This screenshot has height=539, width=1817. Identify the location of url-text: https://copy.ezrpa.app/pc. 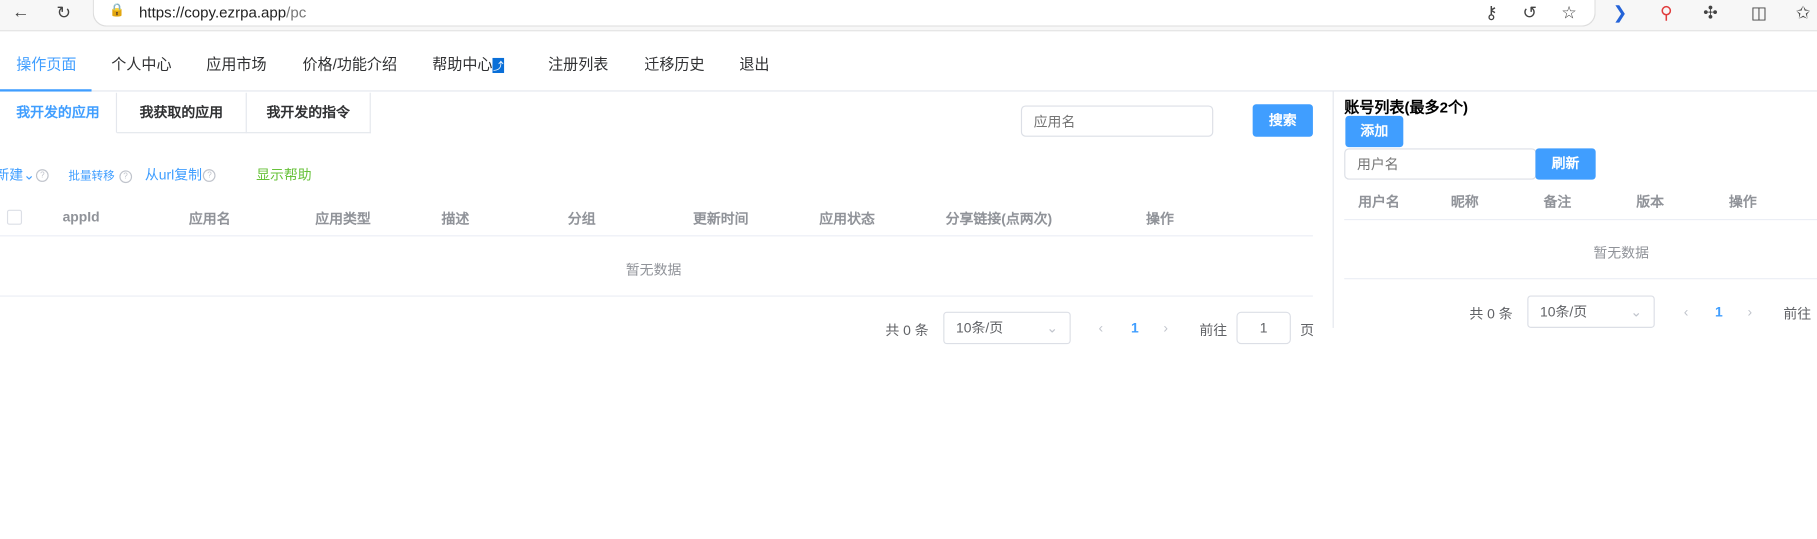
(222, 11).